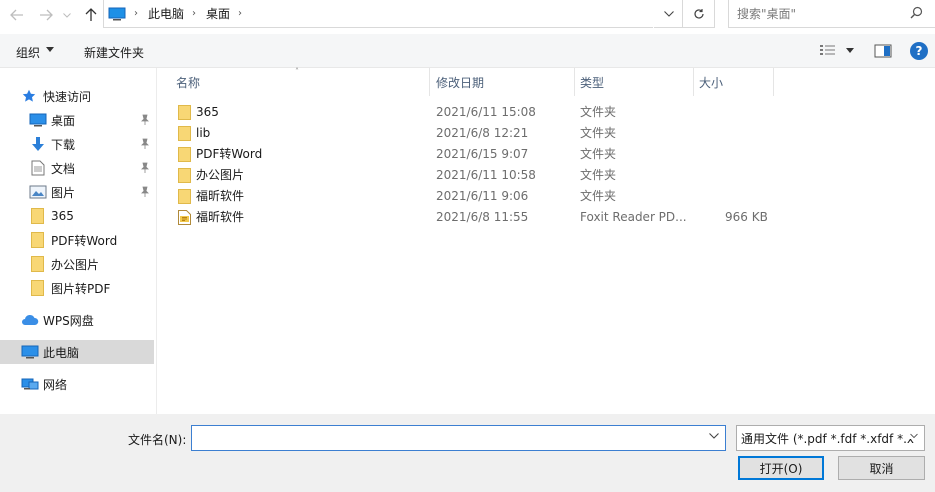 The width and height of the screenshot is (935, 492). What do you see at coordinates (77, 168) in the screenshot?
I see `nav-item-documents: 文档` at bounding box center [77, 168].